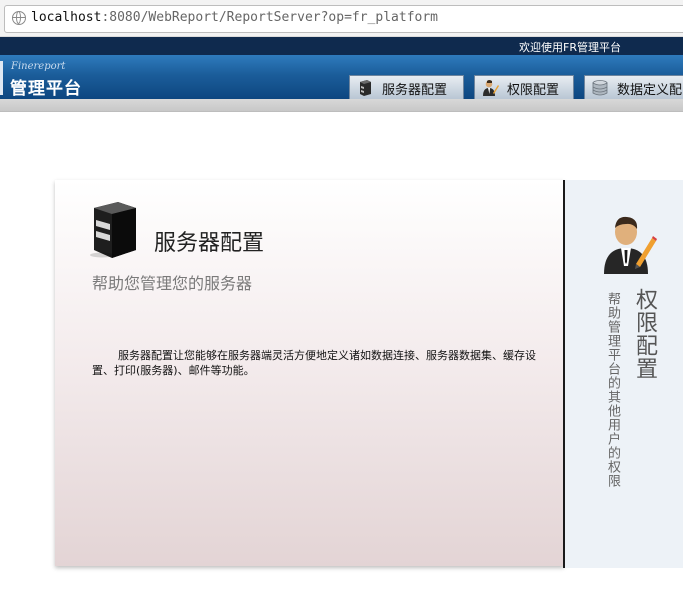 The image size is (683, 601). I want to click on url-host: localhost, so click(66, 17).